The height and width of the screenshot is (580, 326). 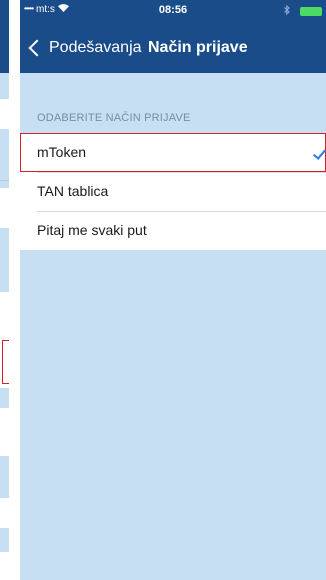 What do you see at coordinates (95, 47) in the screenshot?
I see `back-button-label: Podešavanja` at bounding box center [95, 47].